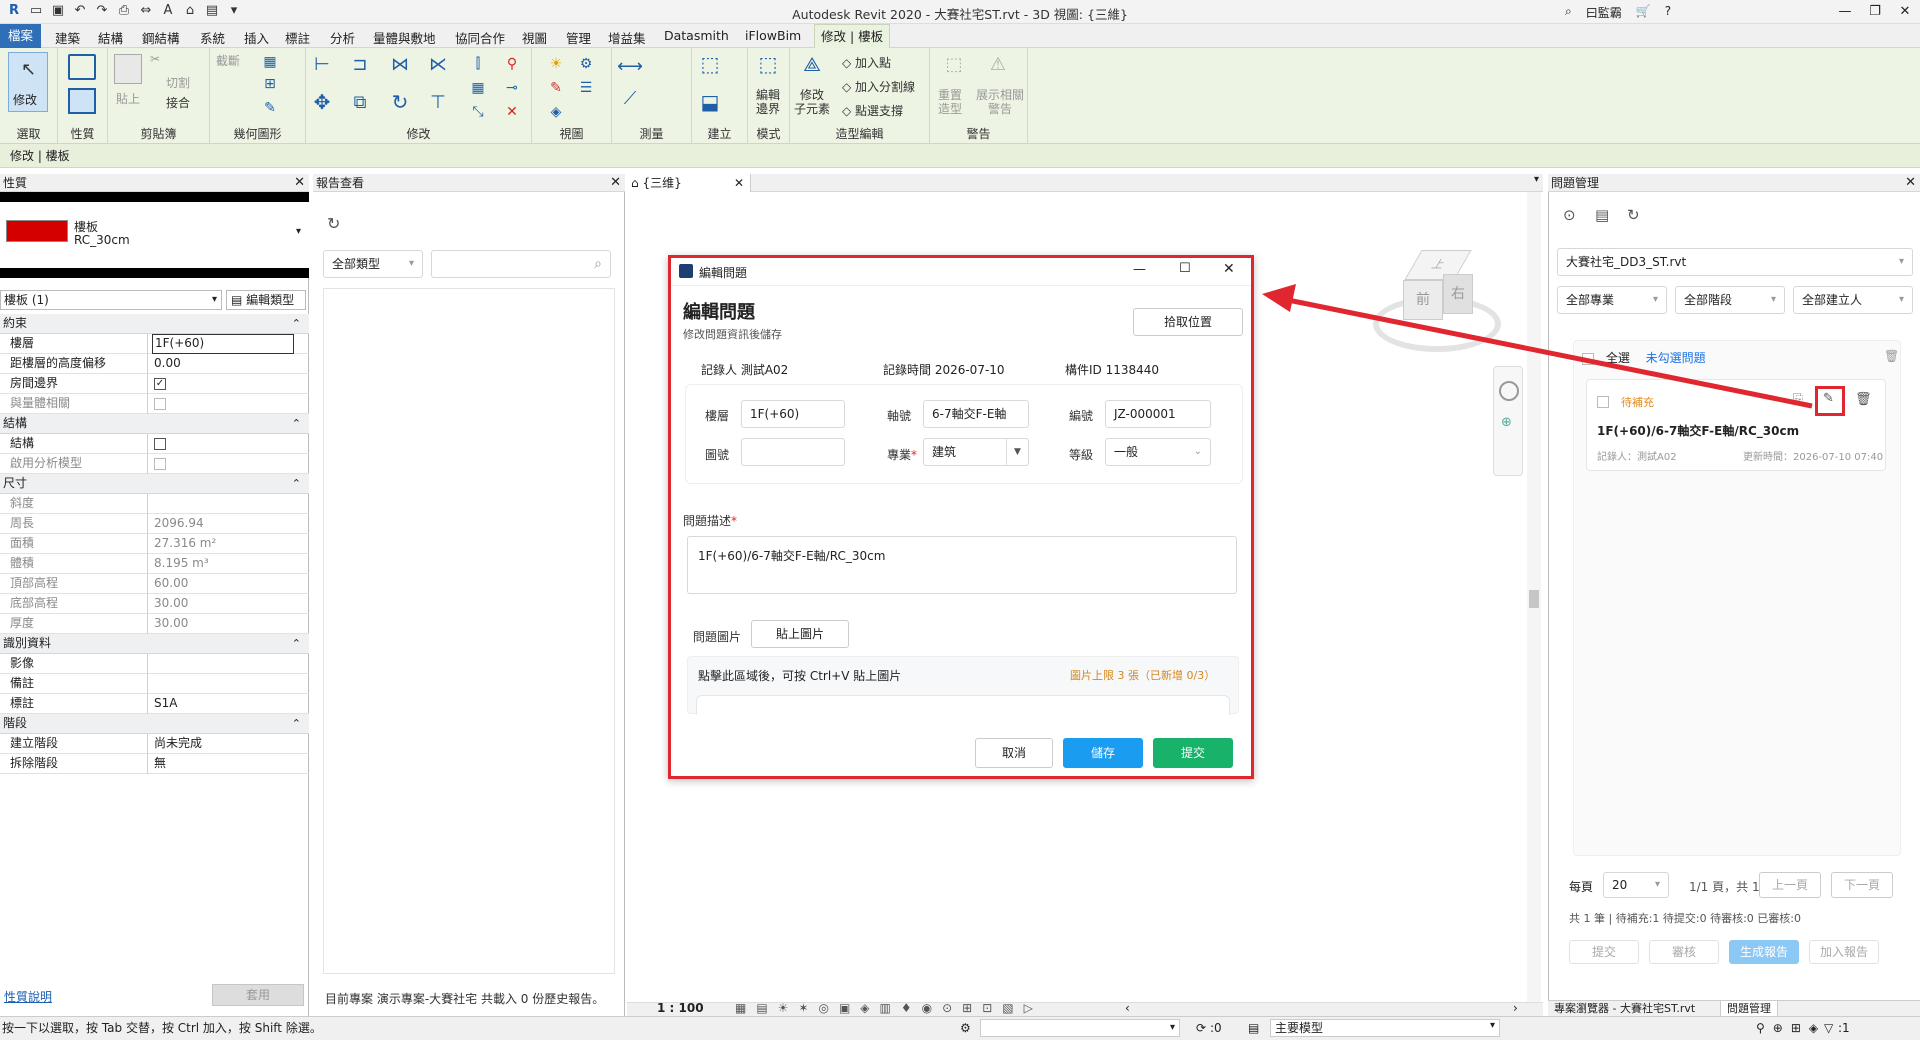 Image resolution: width=1920 pixels, height=1040 pixels. I want to click on worksets-icon: ⚙, so click(965, 1028).